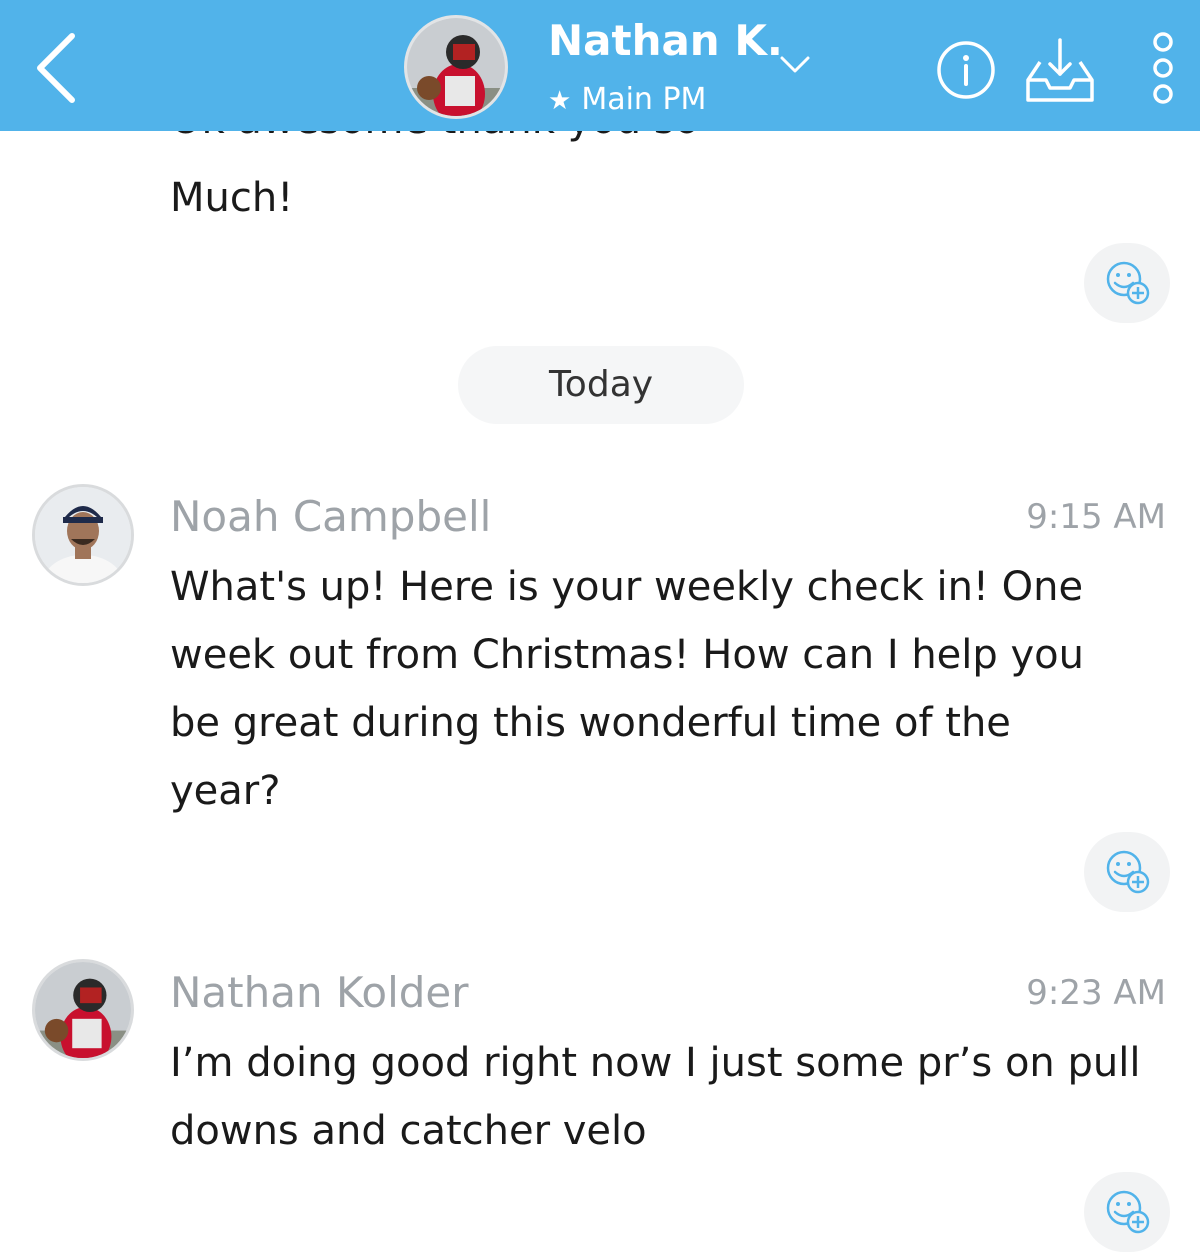 The width and height of the screenshot is (1200, 1257). Describe the element at coordinates (319, 992) in the screenshot. I see `message-sender: Nathan Kolder` at that location.